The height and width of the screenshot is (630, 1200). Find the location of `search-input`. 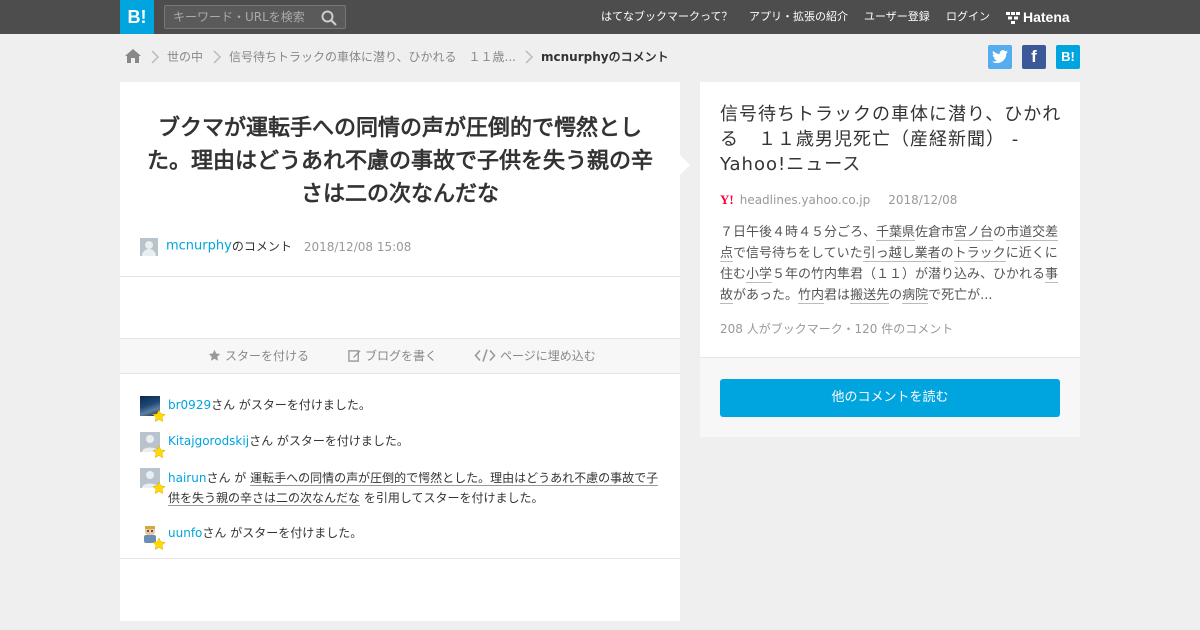

search-input is located at coordinates (240, 17).